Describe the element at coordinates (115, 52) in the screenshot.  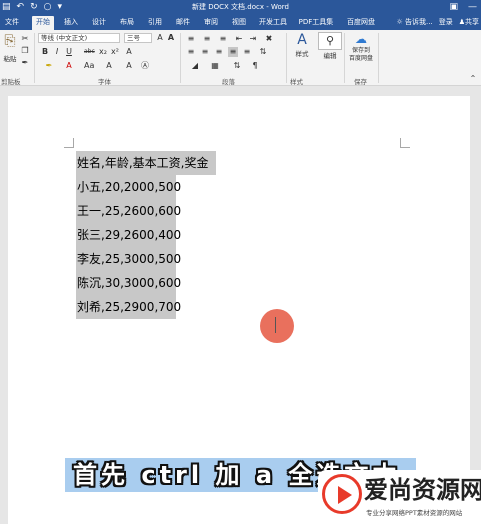
I see `superscript-icon: x²` at that location.